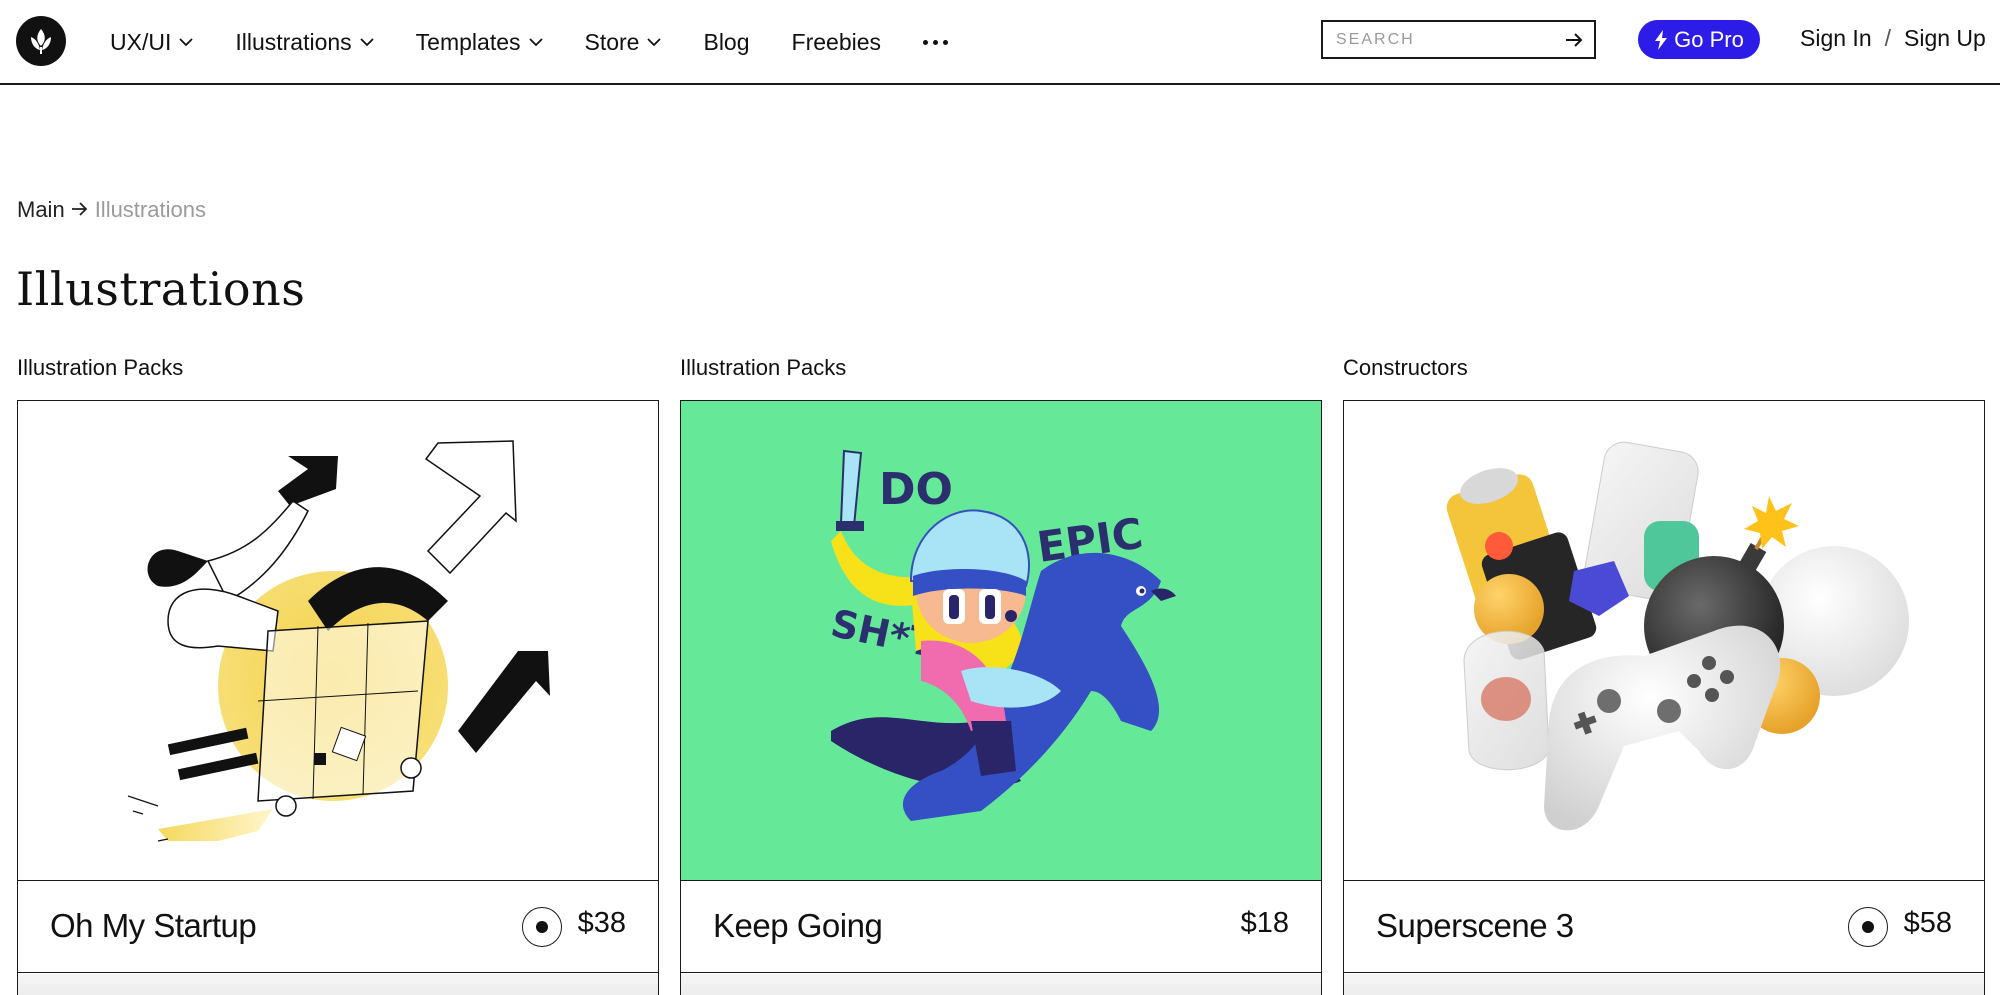 The width and height of the screenshot is (2000, 995). What do you see at coordinates (153, 926) in the screenshot?
I see `card-title: Oh My Startup` at bounding box center [153, 926].